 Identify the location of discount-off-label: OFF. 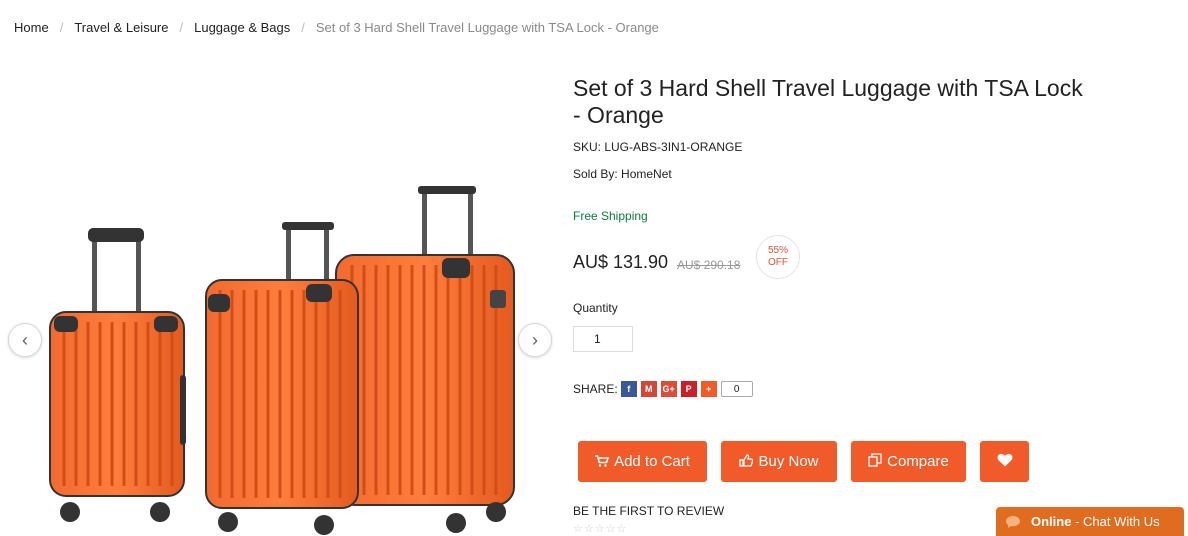
(778, 262).